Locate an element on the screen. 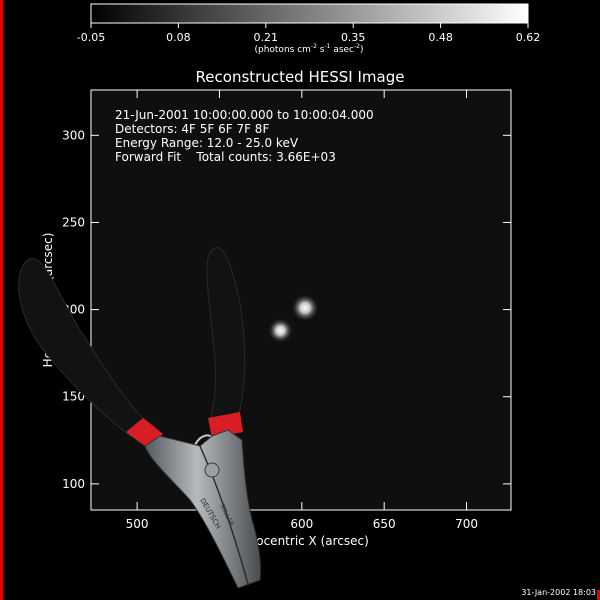  info-line: Forward Fit Total counts: 3.66E+03 is located at coordinates (225, 157).